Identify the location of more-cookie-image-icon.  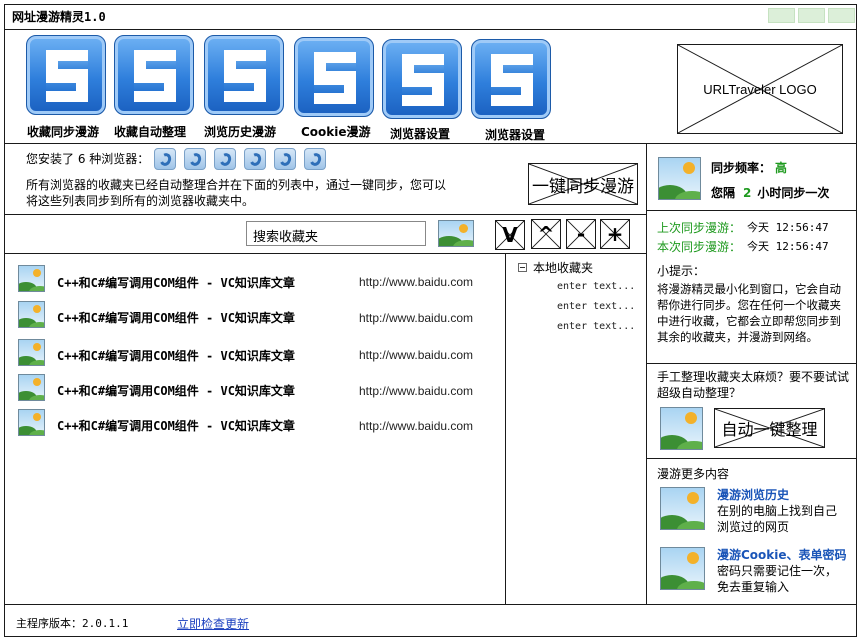
(682, 568).